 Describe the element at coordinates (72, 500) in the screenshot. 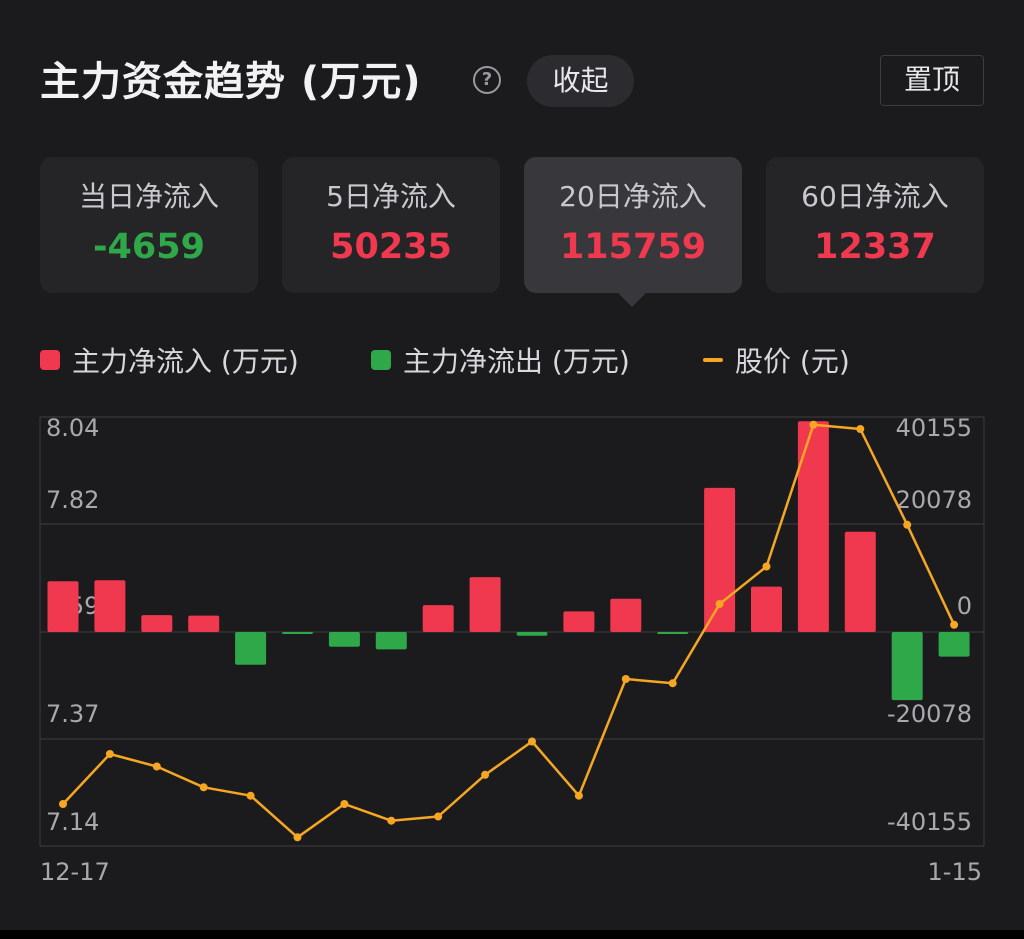

I see `left-axis-tick: 7.82` at that location.